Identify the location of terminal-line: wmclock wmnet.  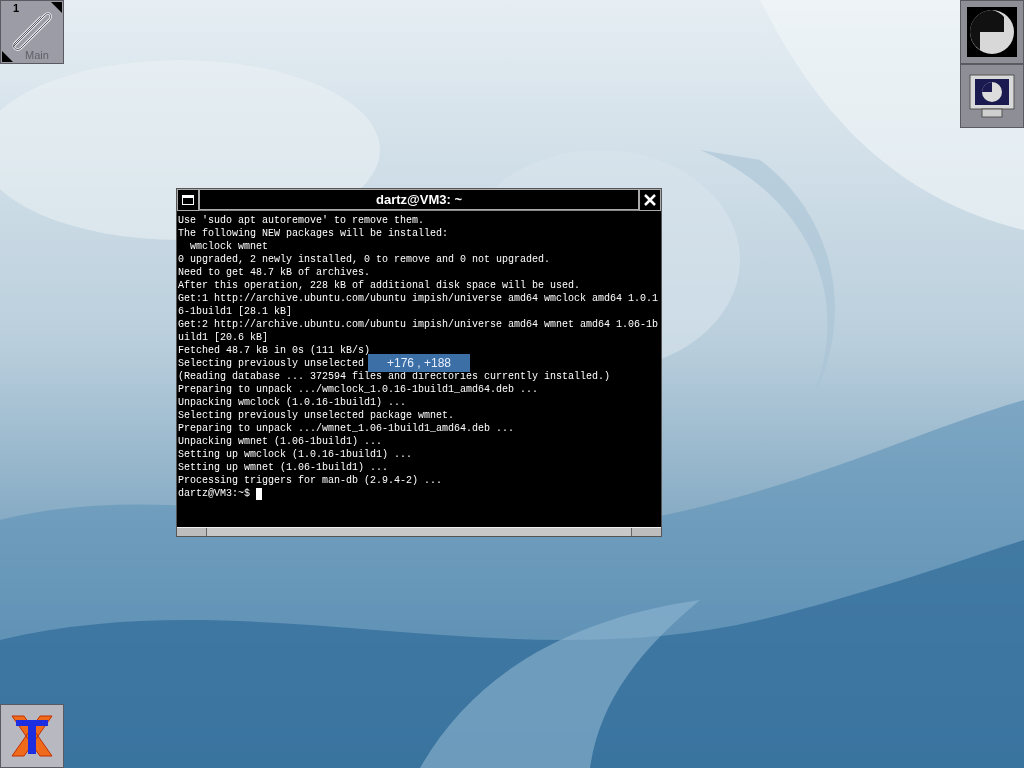
(228, 246).